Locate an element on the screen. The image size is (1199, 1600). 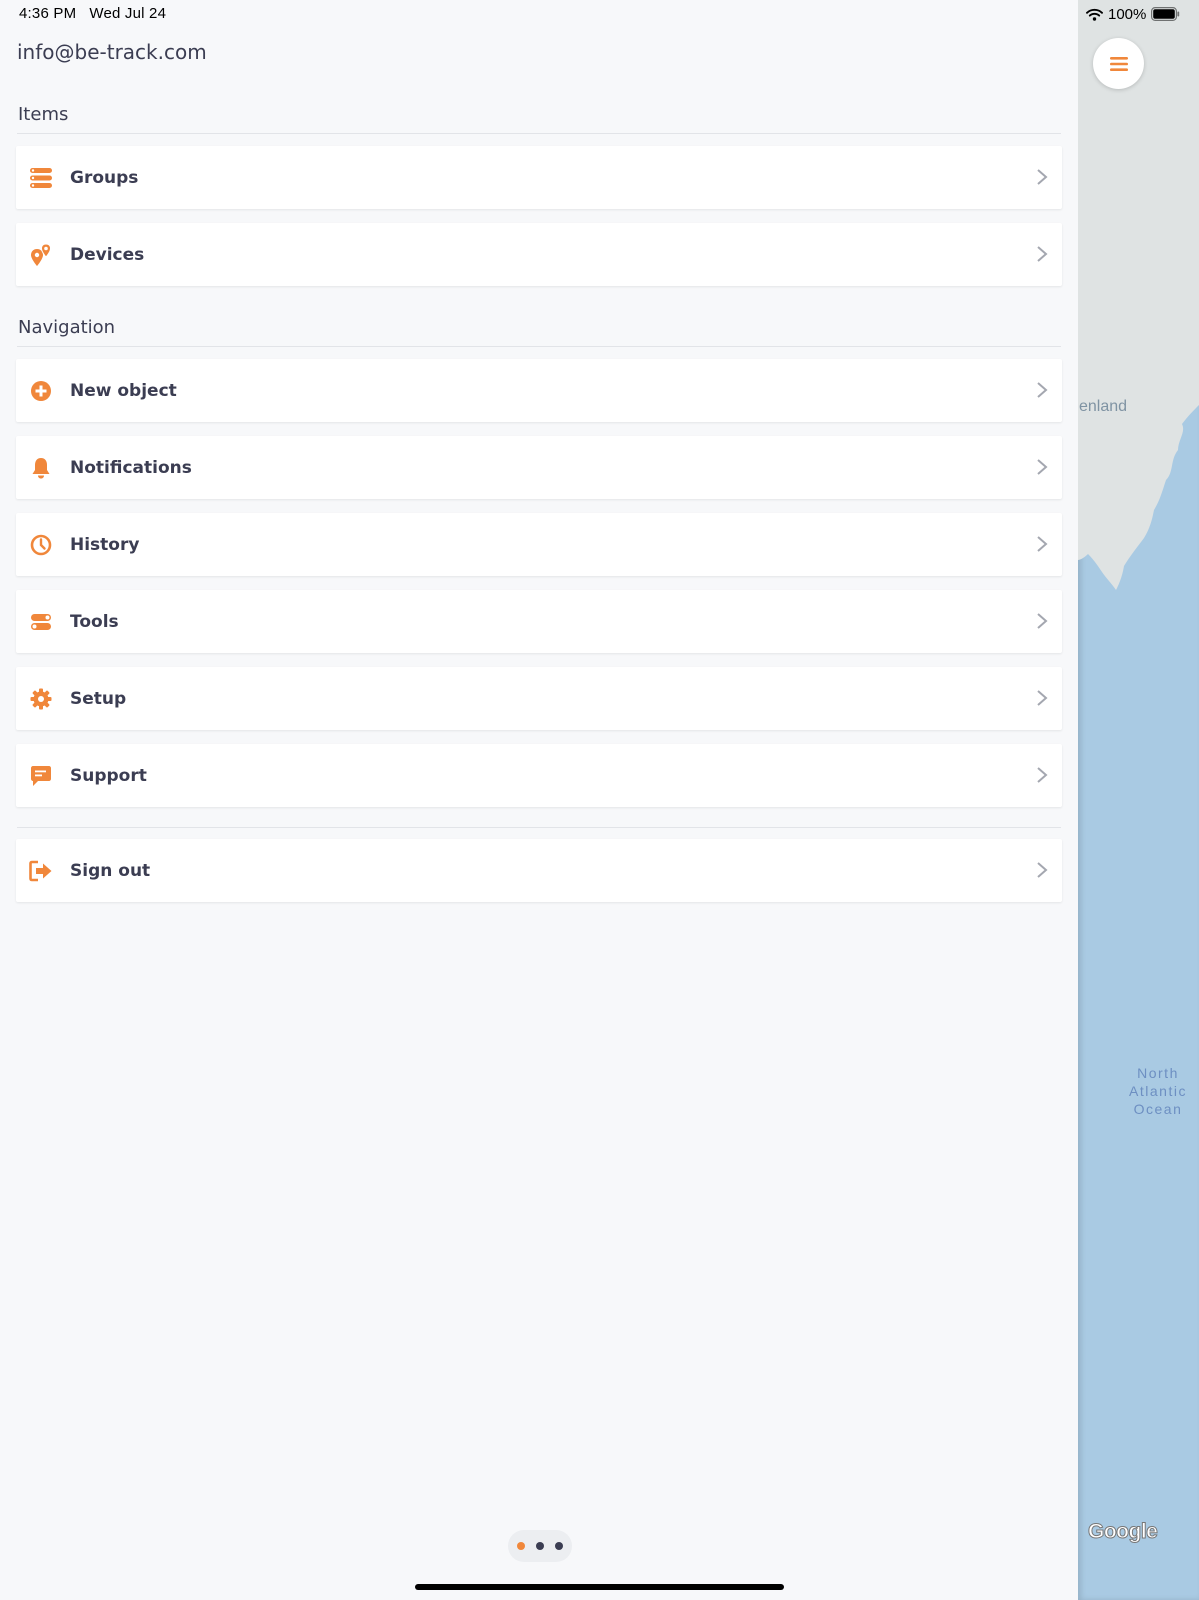
hamburger-icon is located at coordinates (1118, 63).